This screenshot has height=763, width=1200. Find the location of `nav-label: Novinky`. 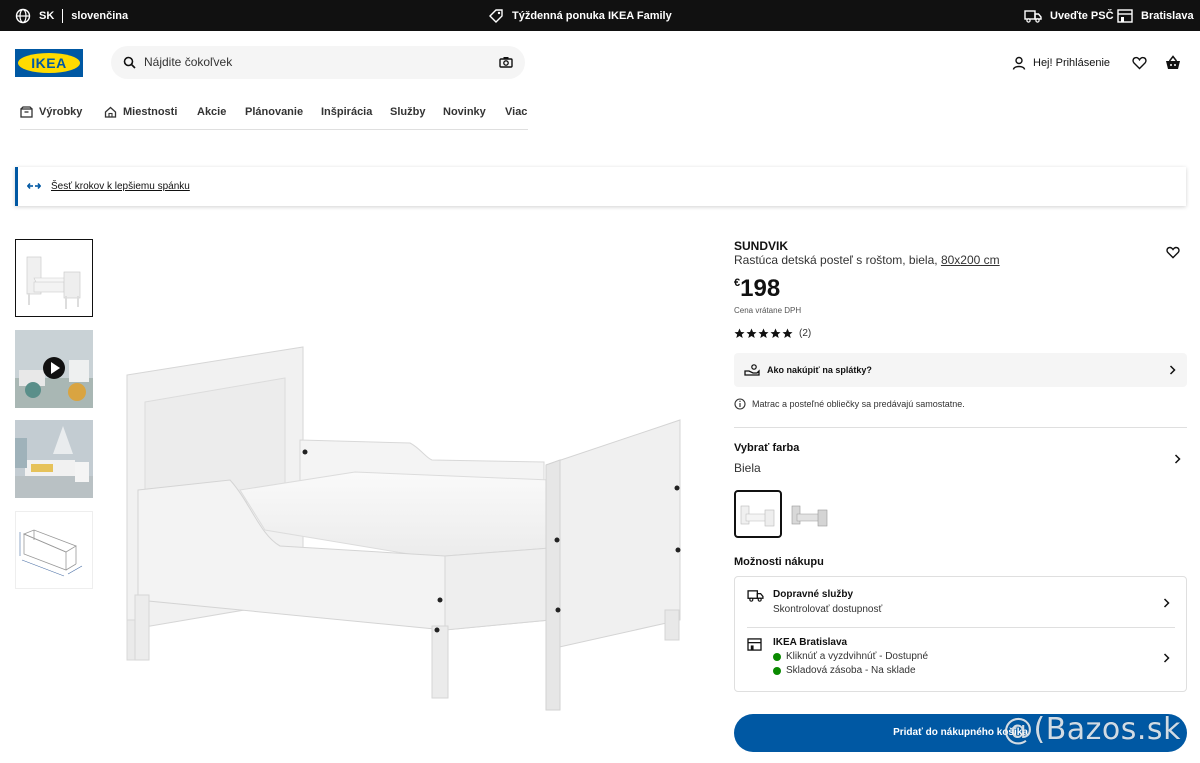

nav-label: Novinky is located at coordinates (464, 112).